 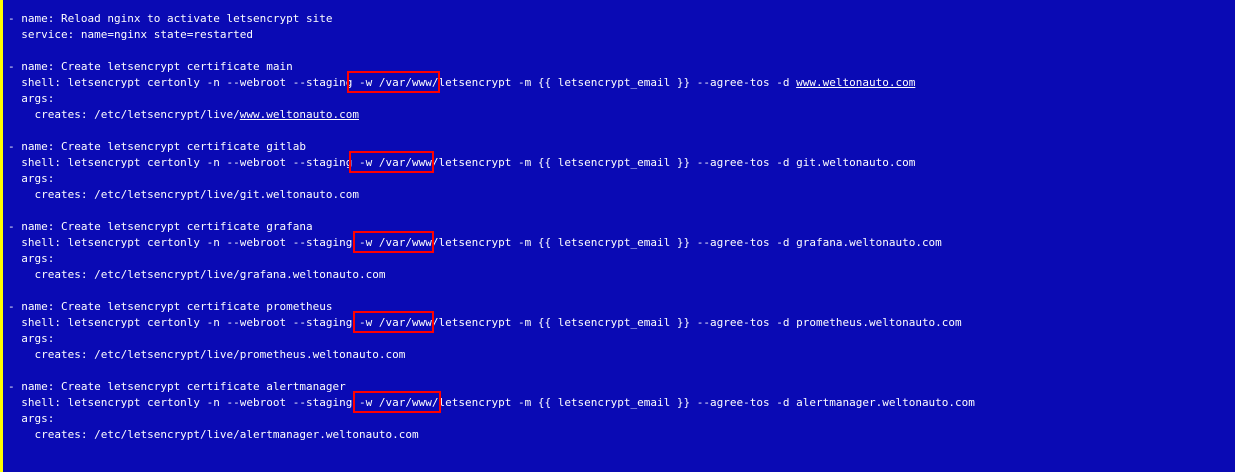 What do you see at coordinates (329, 434) in the screenshot?
I see `creates-domain-text: alertmanager.weltonauto.com` at bounding box center [329, 434].